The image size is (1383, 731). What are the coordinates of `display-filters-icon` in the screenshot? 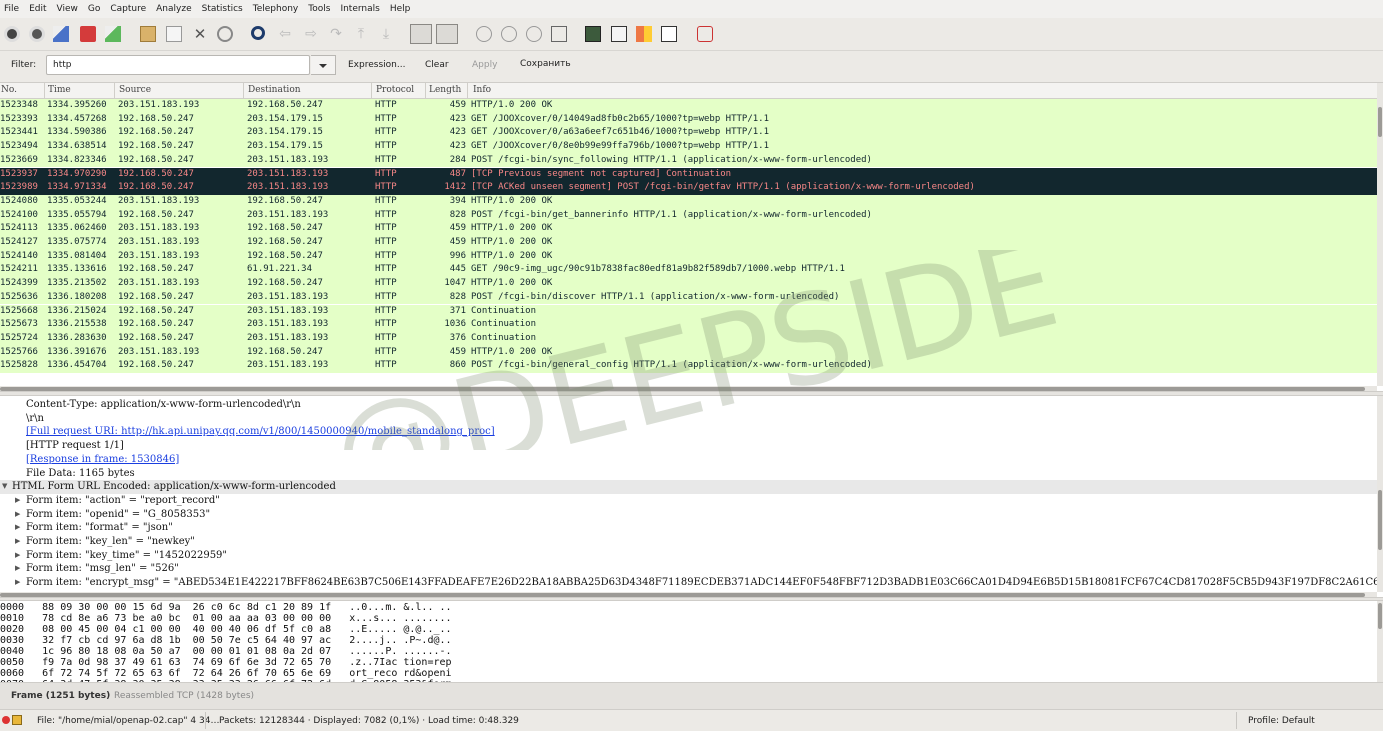 It's located at (619, 34).